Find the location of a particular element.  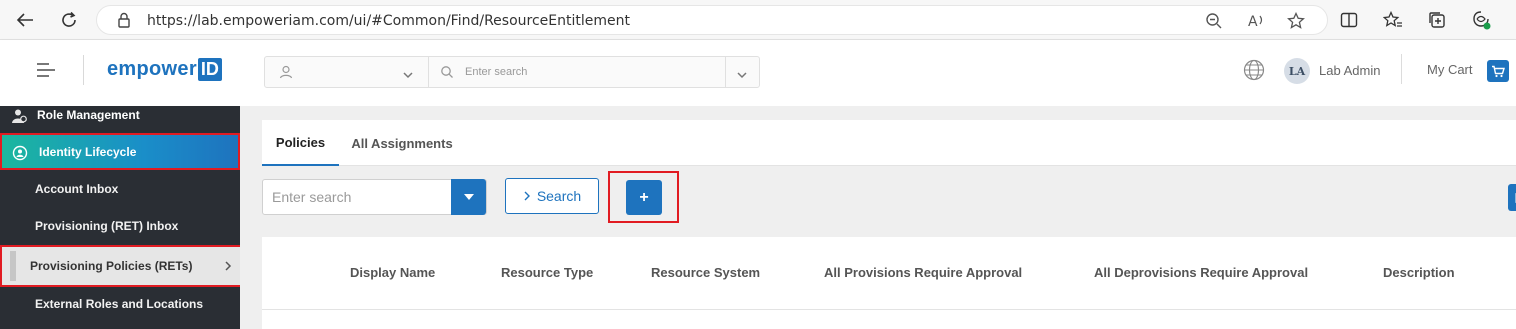

sidebar-item-provisioning-policies: Provisioning Policies (RETs) is located at coordinates (121, 266).